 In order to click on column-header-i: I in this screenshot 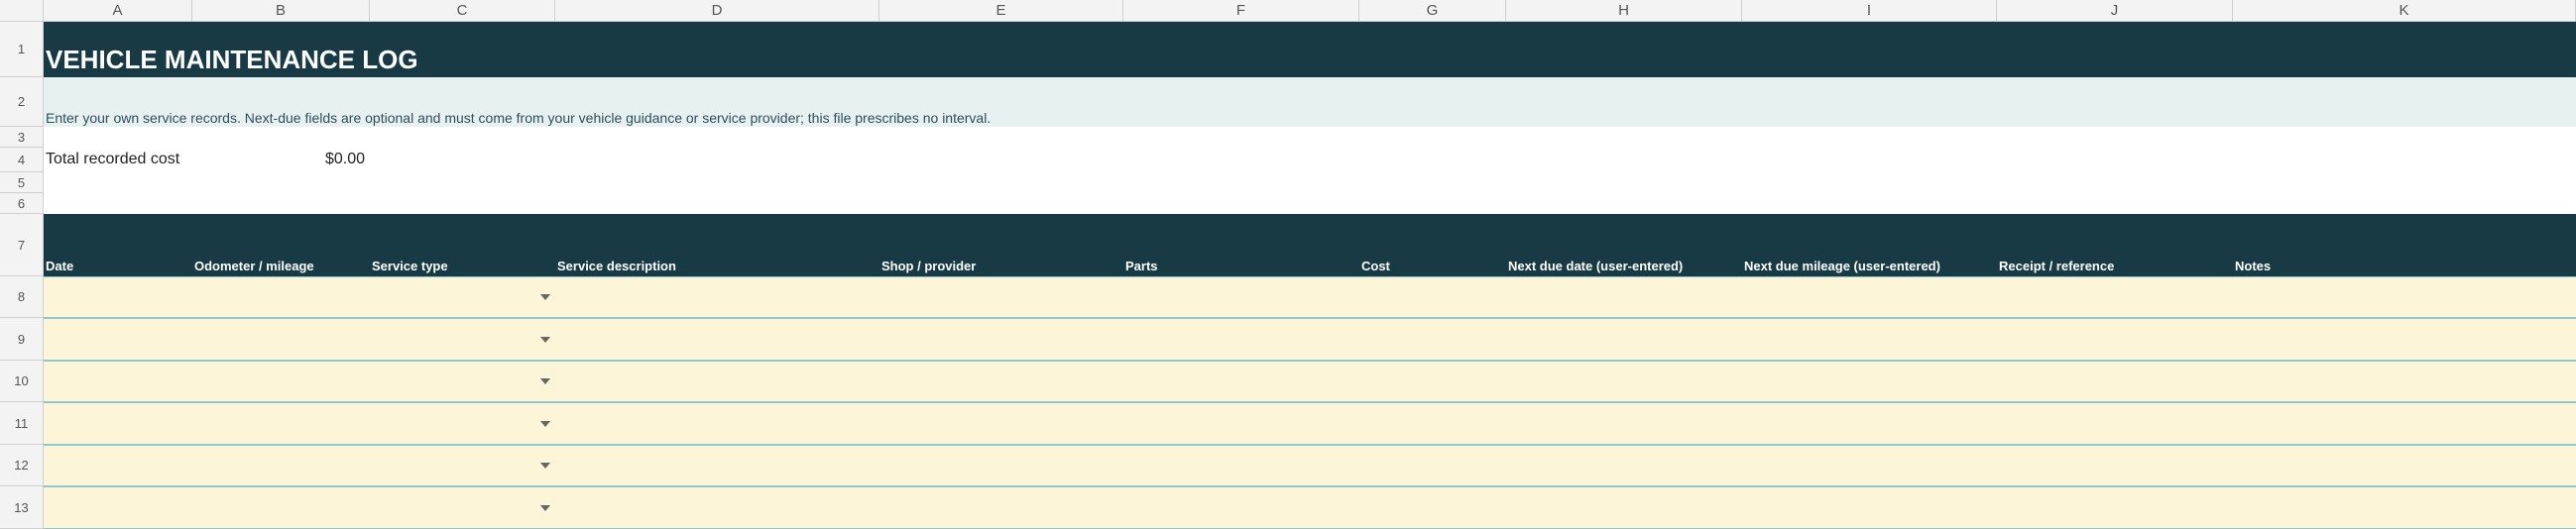, I will do `click(1869, 11)`.